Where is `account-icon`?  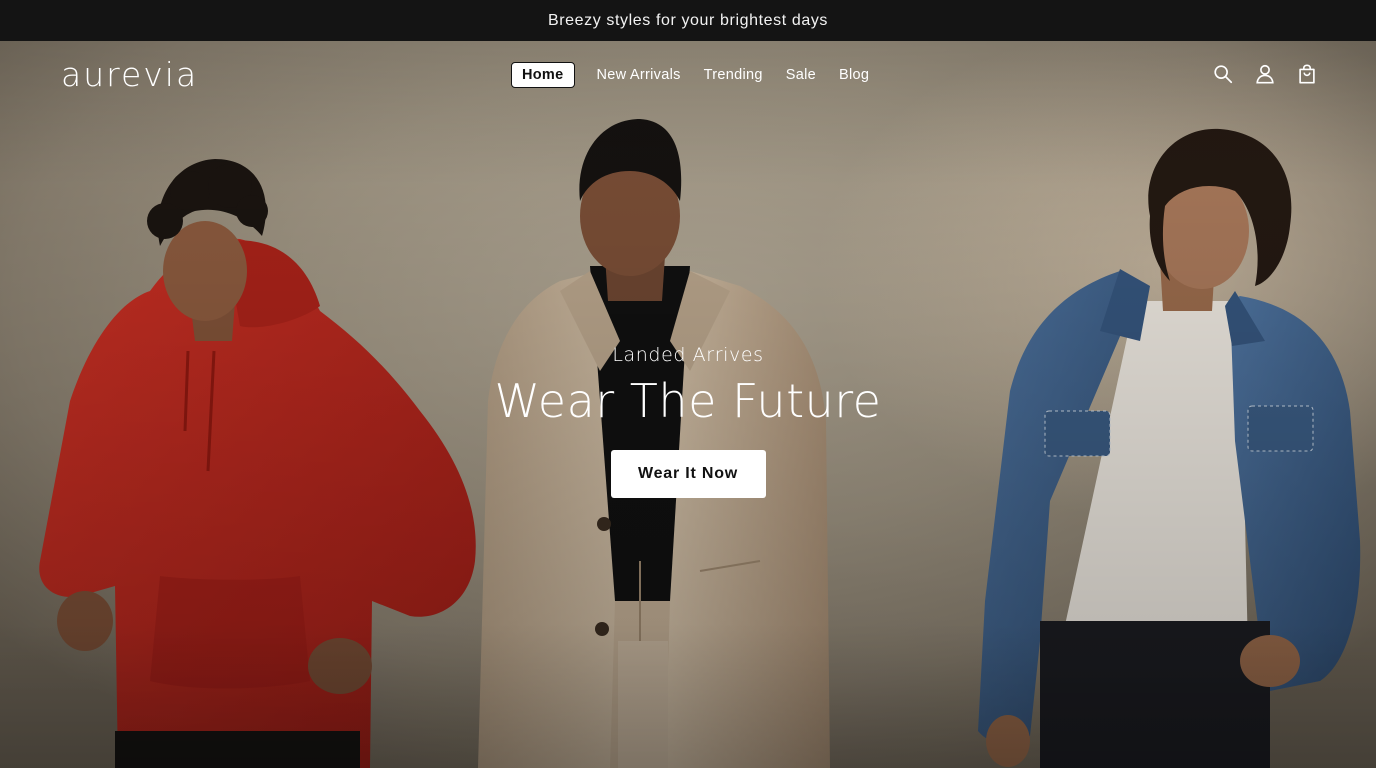
account-icon is located at coordinates (1265, 74).